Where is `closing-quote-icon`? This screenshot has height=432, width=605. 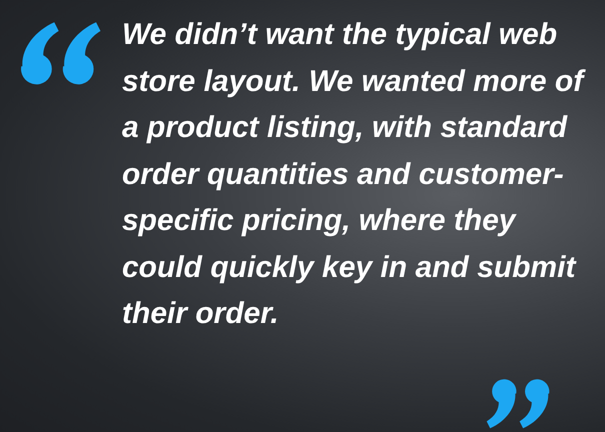
closing-quote-icon is located at coordinates (517, 404).